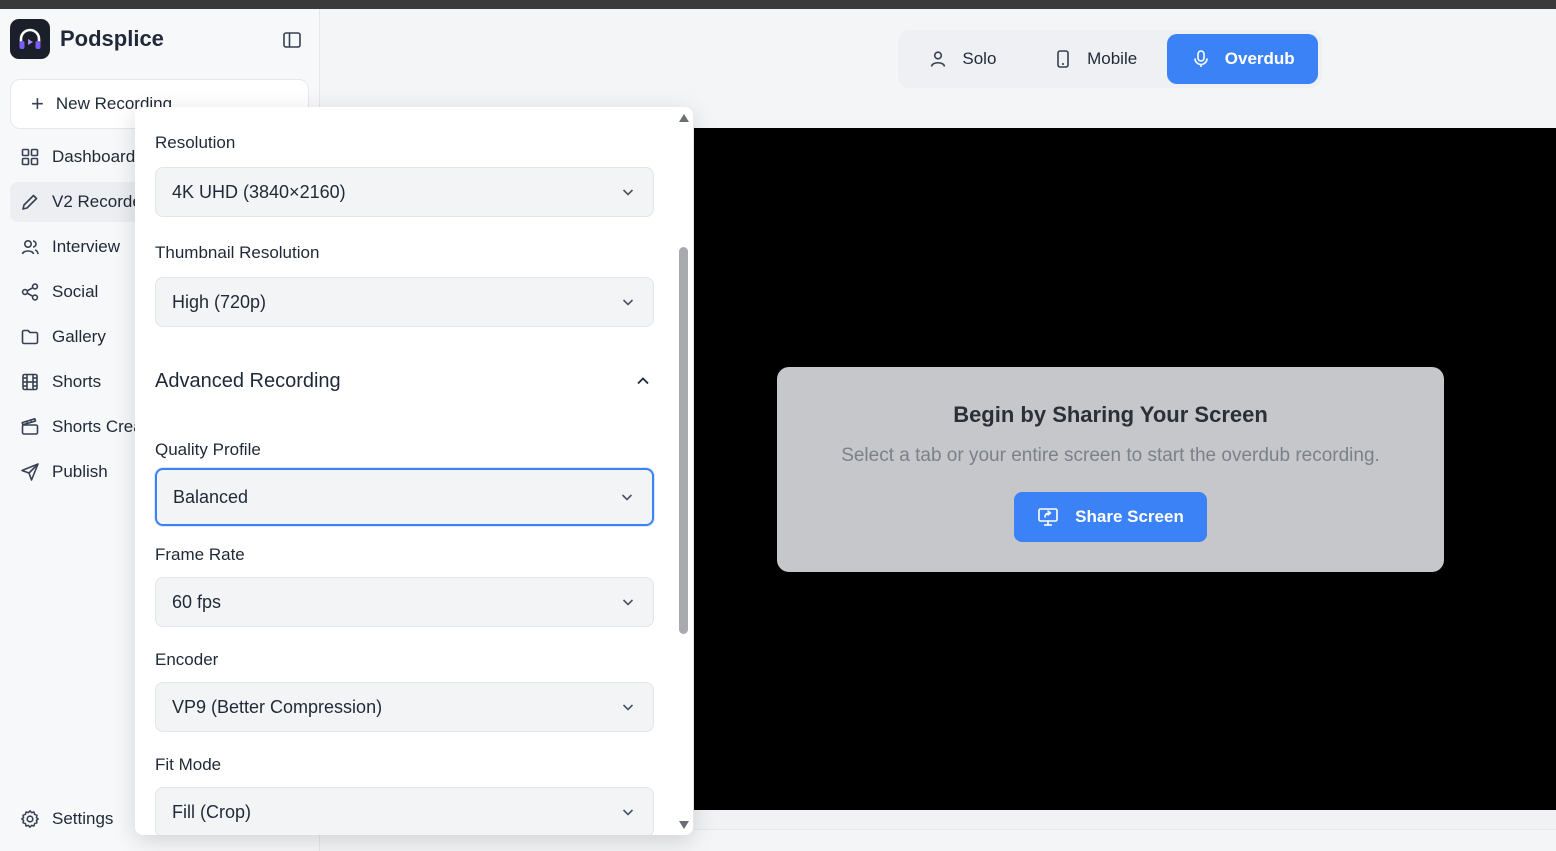  Describe the element at coordinates (77, 381) in the screenshot. I see `sidebar-item-label: Shorts` at that location.